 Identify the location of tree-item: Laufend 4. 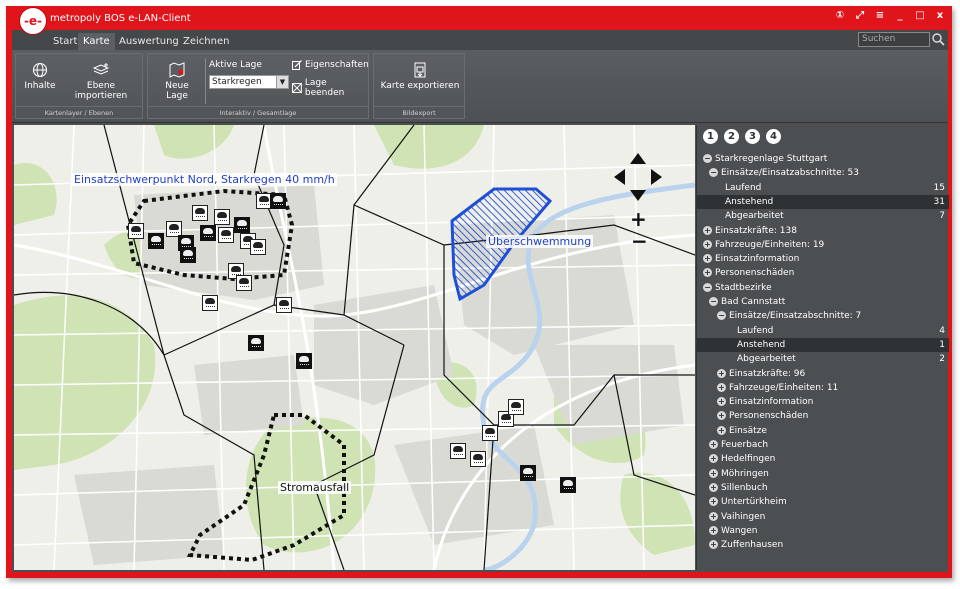
(823, 331).